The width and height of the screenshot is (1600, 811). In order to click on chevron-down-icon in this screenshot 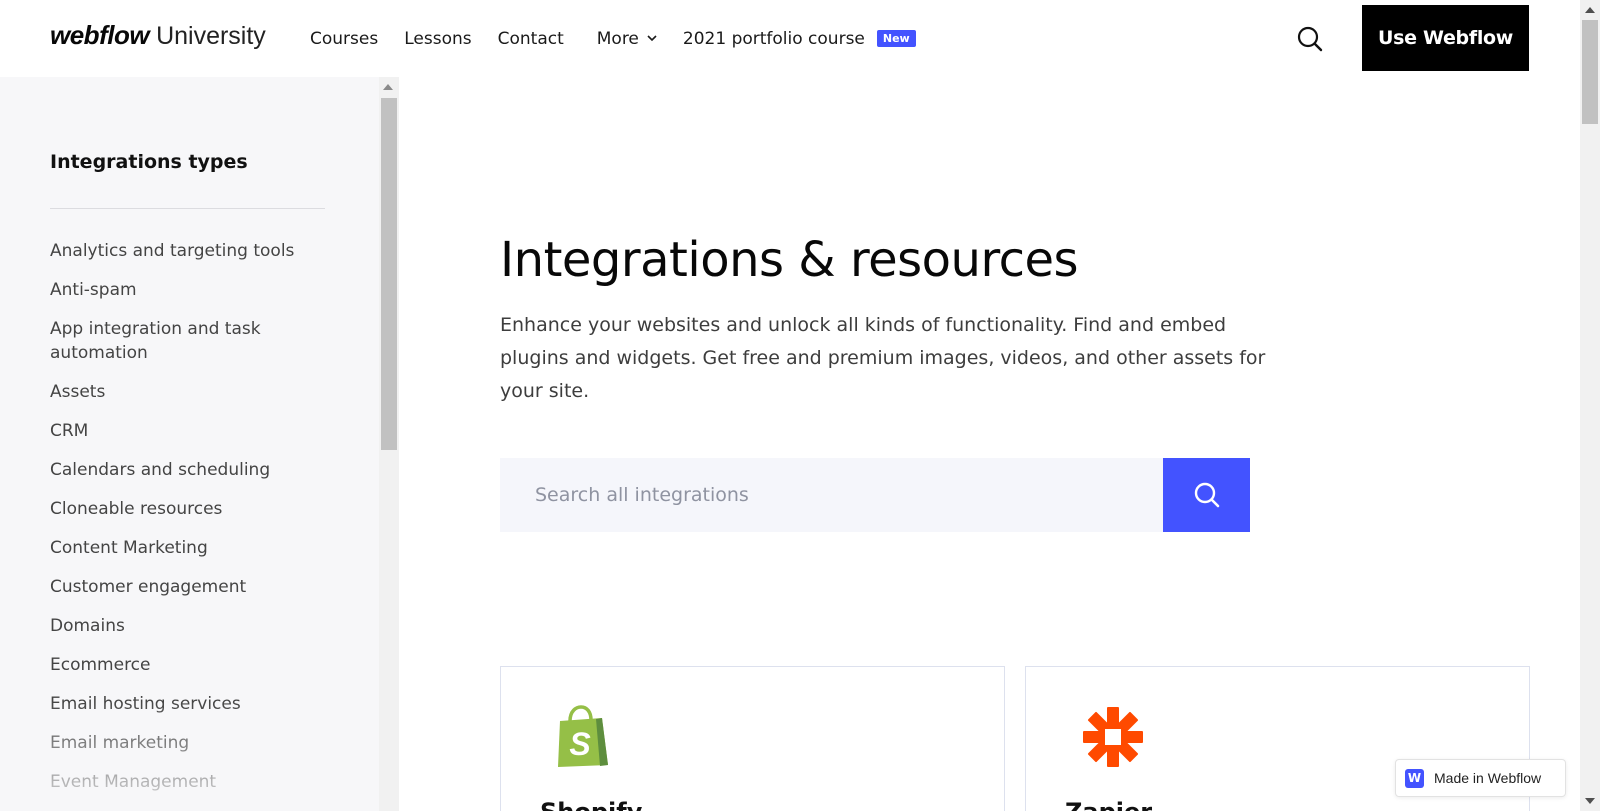, I will do `click(652, 38)`.